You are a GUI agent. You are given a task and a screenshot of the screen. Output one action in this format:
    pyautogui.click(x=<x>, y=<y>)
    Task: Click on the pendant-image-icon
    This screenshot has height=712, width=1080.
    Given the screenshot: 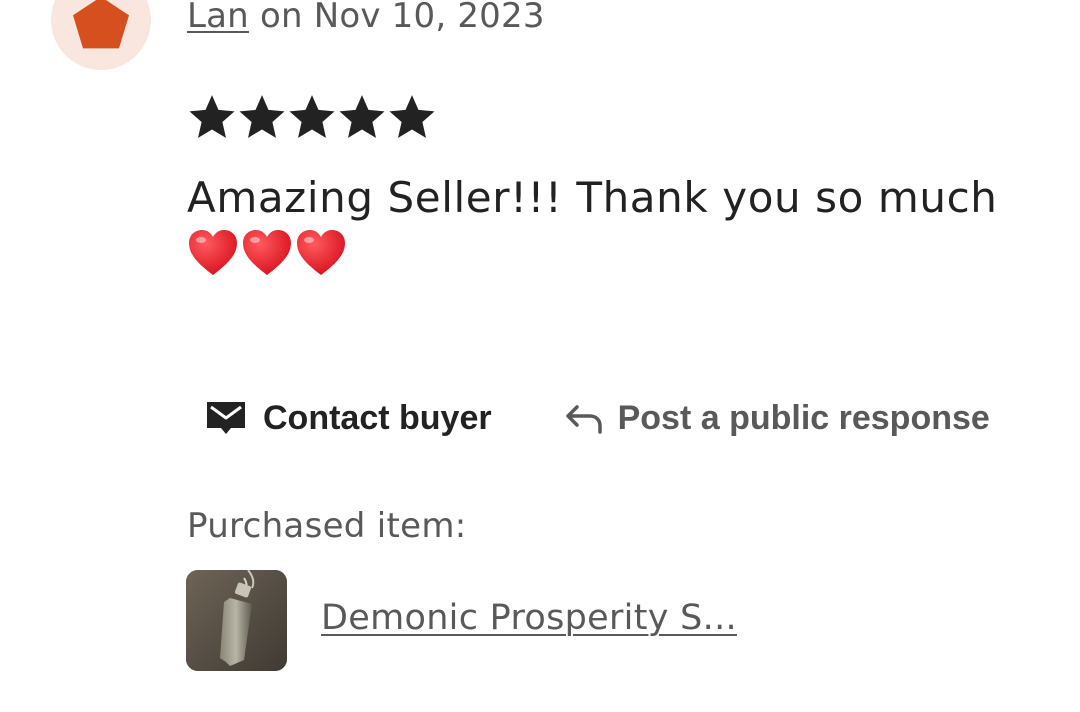 What is the action you would take?
    pyautogui.click(x=236, y=620)
    